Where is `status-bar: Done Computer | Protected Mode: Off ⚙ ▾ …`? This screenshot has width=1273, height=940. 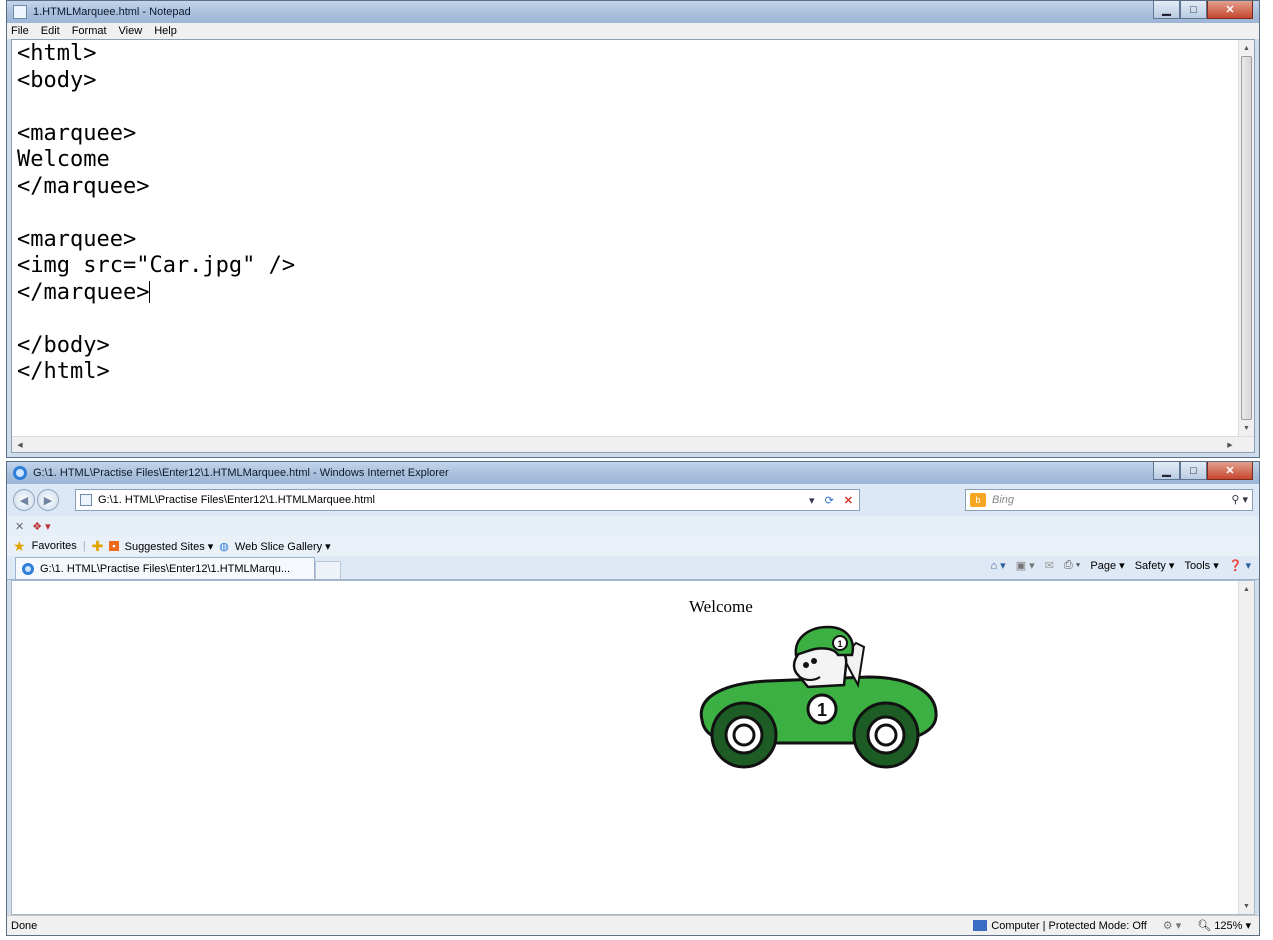
status-bar: Done Computer | Protected Mode: Off ⚙ ▾ … is located at coordinates (633, 925).